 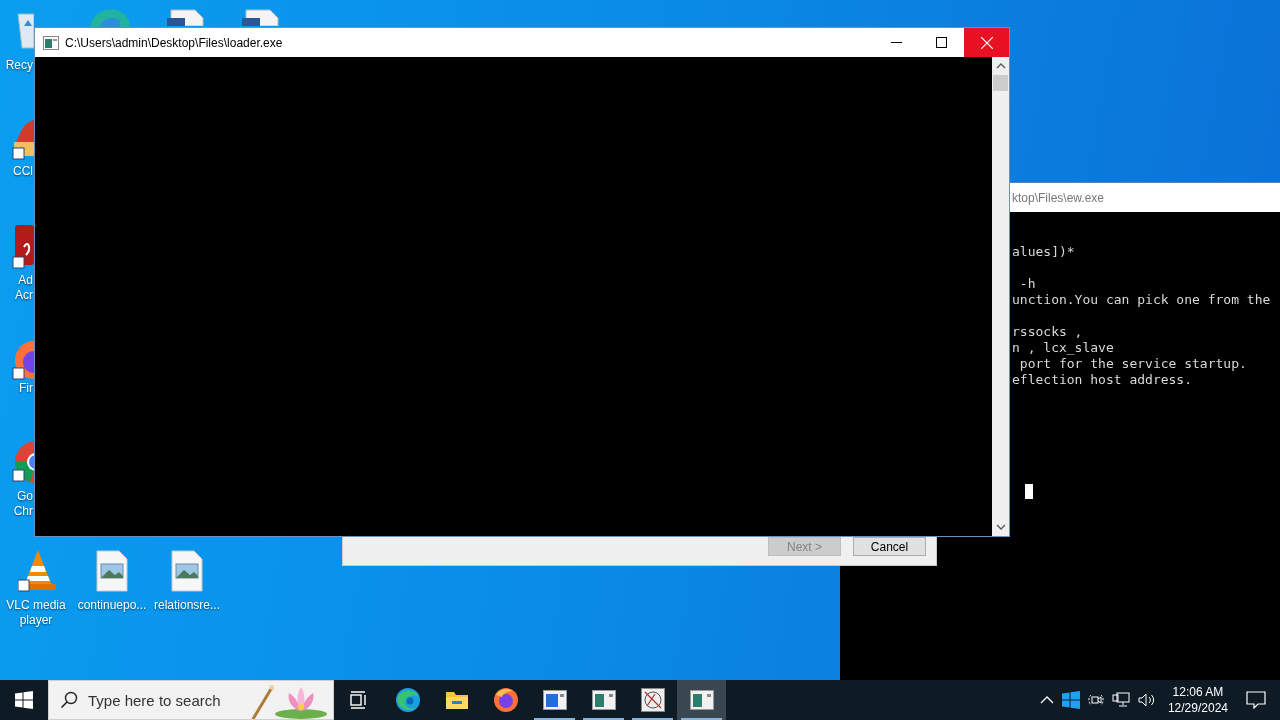 What do you see at coordinates (1102, 380) in the screenshot?
I see `console-line: eflection host address.` at bounding box center [1102, 380].